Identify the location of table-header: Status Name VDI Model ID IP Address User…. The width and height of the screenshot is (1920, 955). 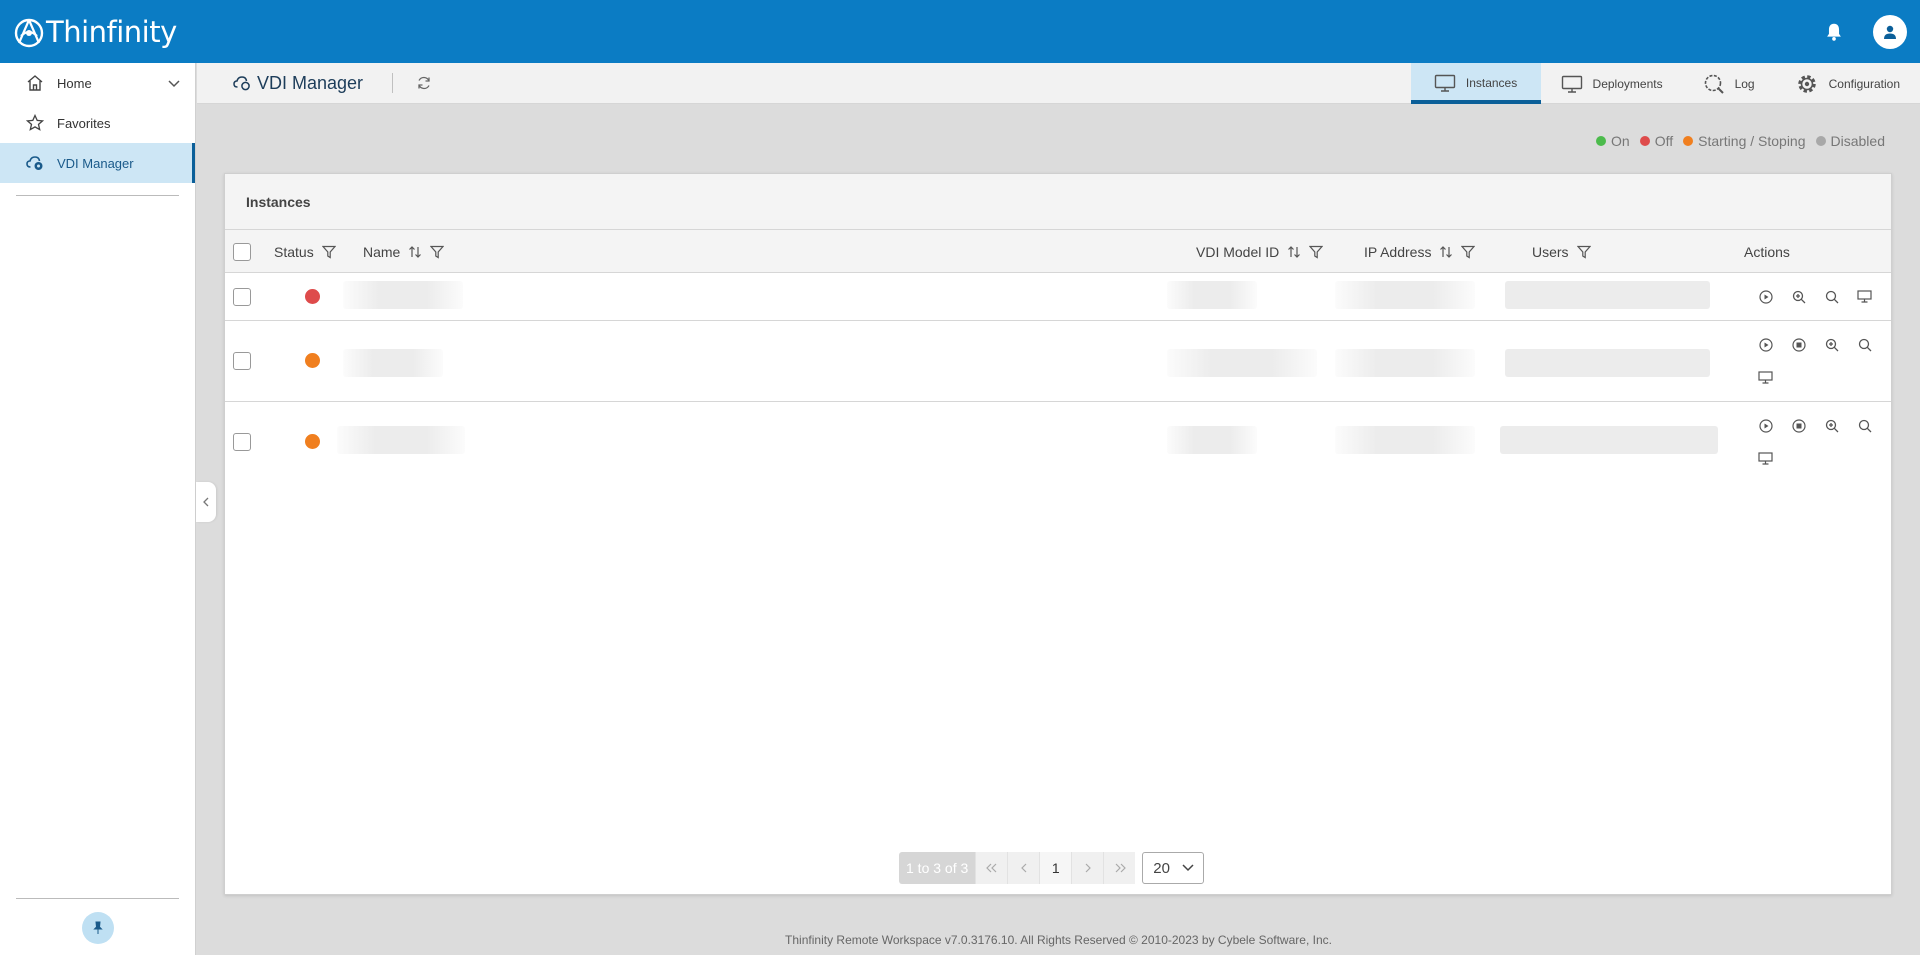
(1058, 251).